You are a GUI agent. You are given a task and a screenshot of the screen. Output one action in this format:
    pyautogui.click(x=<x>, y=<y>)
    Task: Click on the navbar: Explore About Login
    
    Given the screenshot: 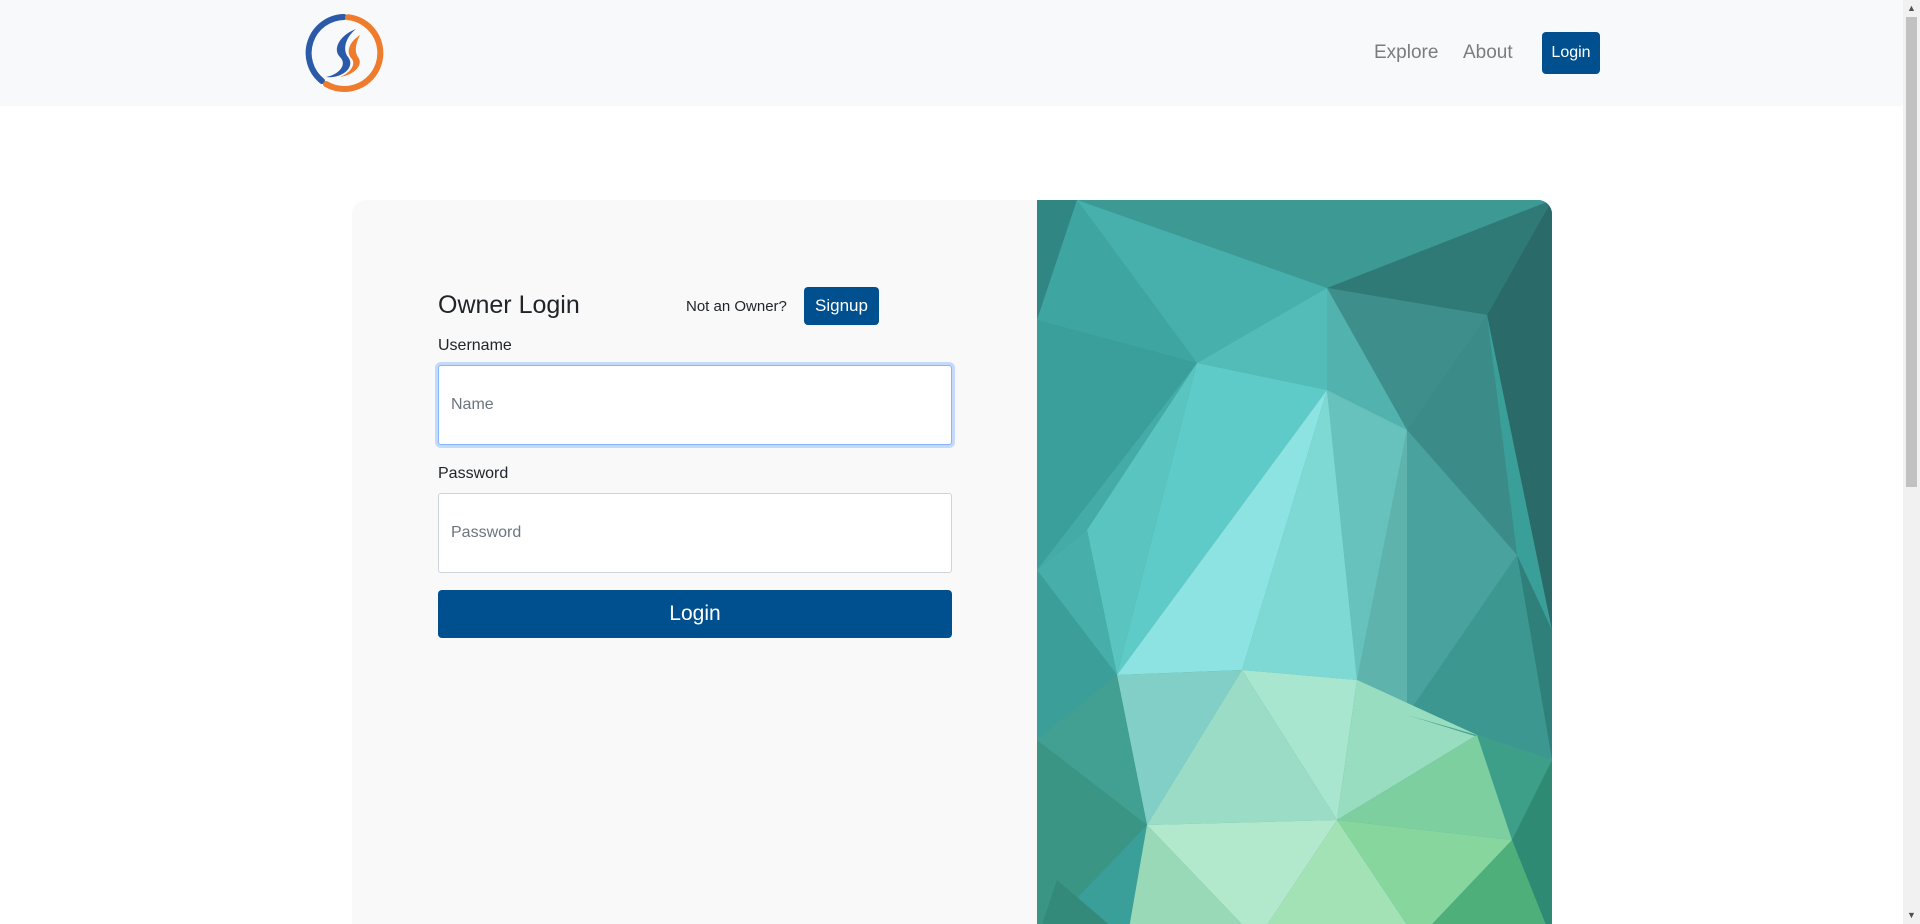 What is the action you would take?
    pyautogui.click(x=951, y=53)
    